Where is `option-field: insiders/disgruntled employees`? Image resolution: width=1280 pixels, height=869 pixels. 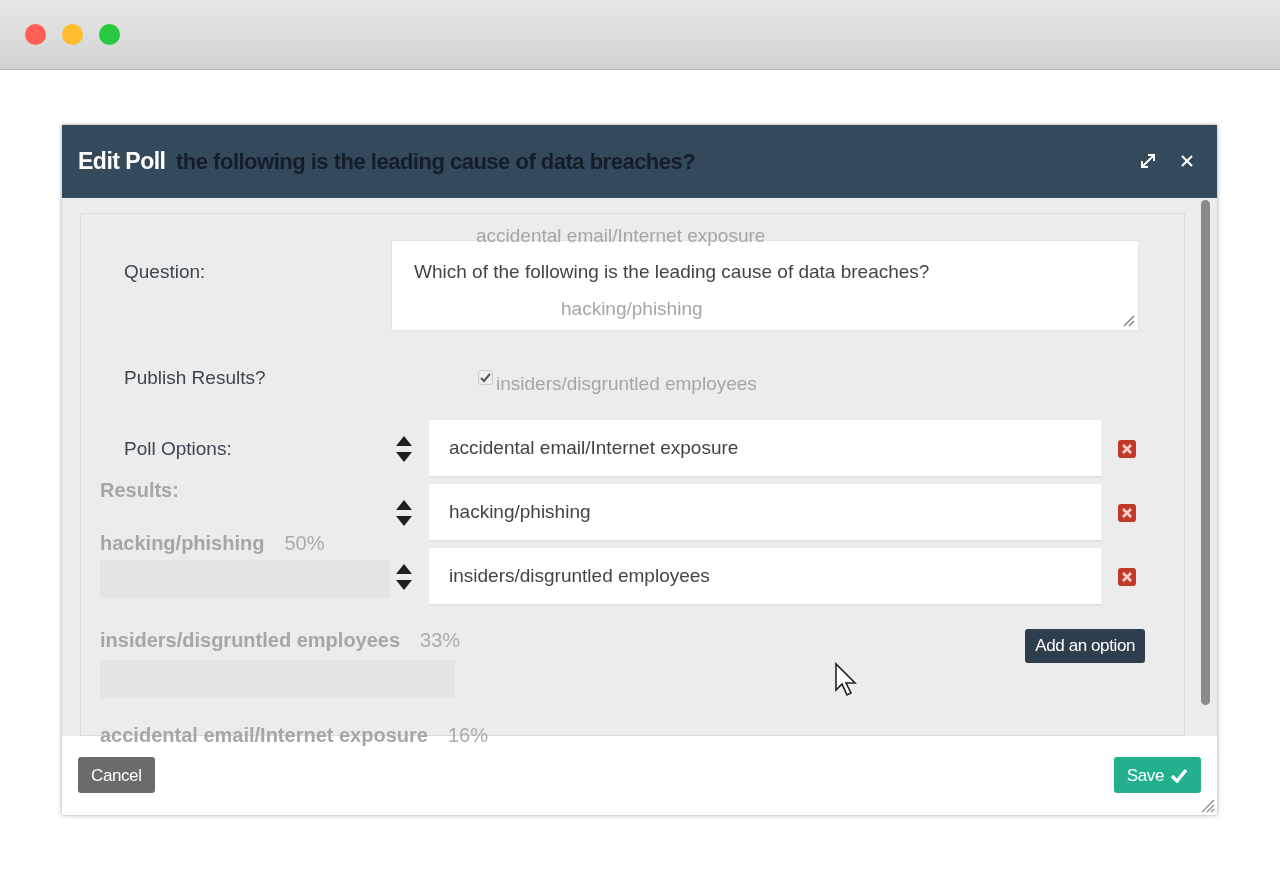 option-field: insiders/disgruntled employees is located at coordinates (765, 577).